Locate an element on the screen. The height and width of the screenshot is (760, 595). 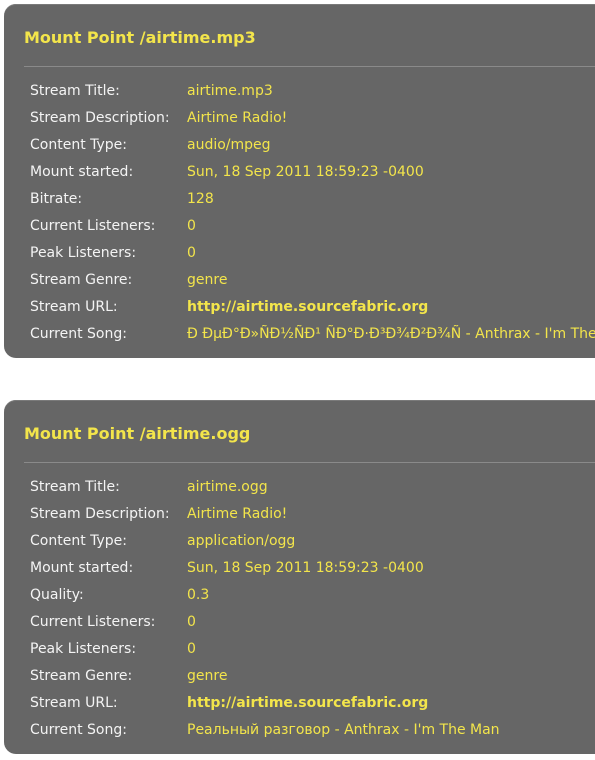
row-bitrate: Bitrate: 128 is located at coordinates (312, 199).